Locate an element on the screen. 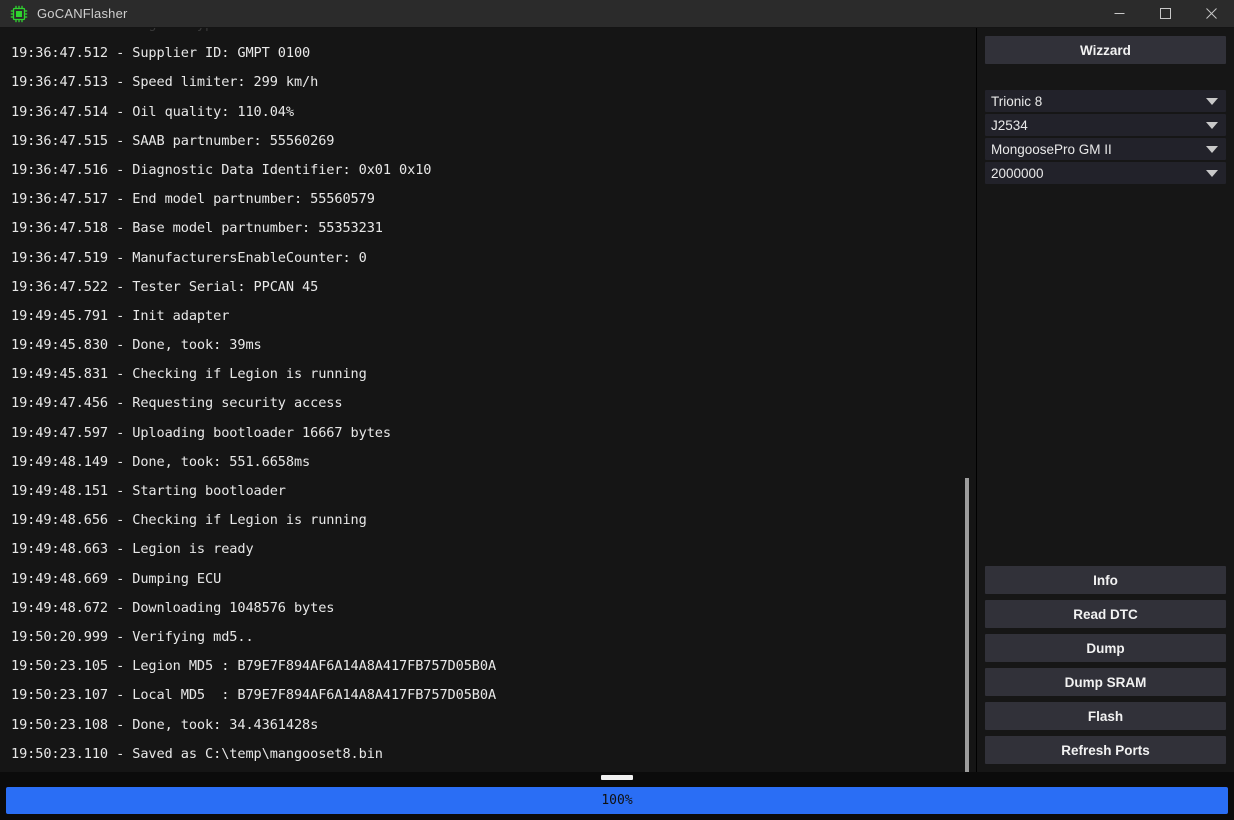 This screenshot has height=820, width=1234. minimize-button is located at coordinates (1119, 14).